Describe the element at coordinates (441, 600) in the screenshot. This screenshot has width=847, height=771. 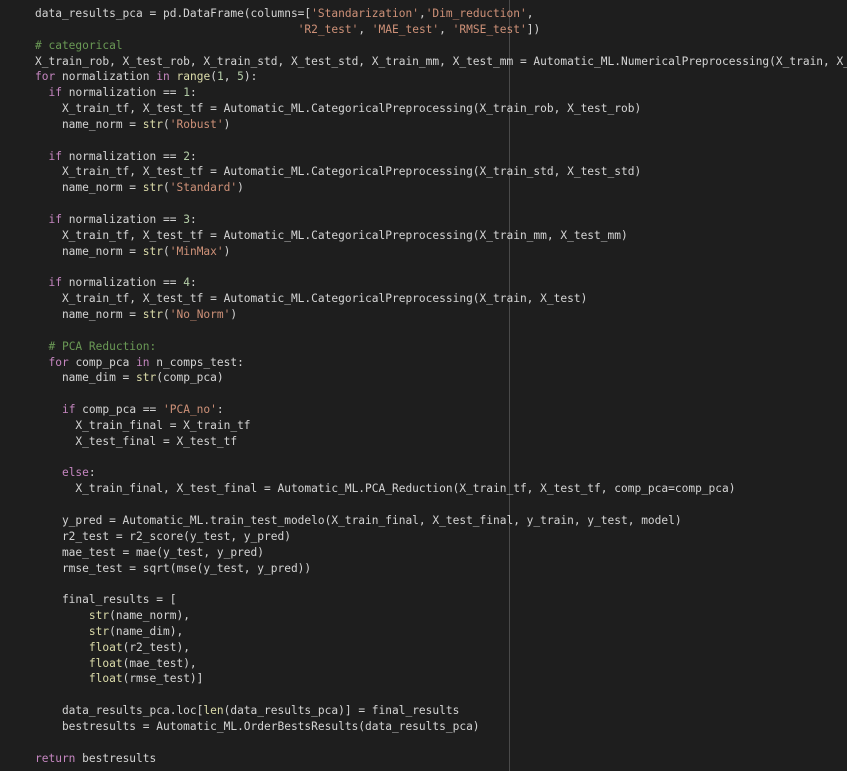
I see `code-line: final_results = [` at that location.